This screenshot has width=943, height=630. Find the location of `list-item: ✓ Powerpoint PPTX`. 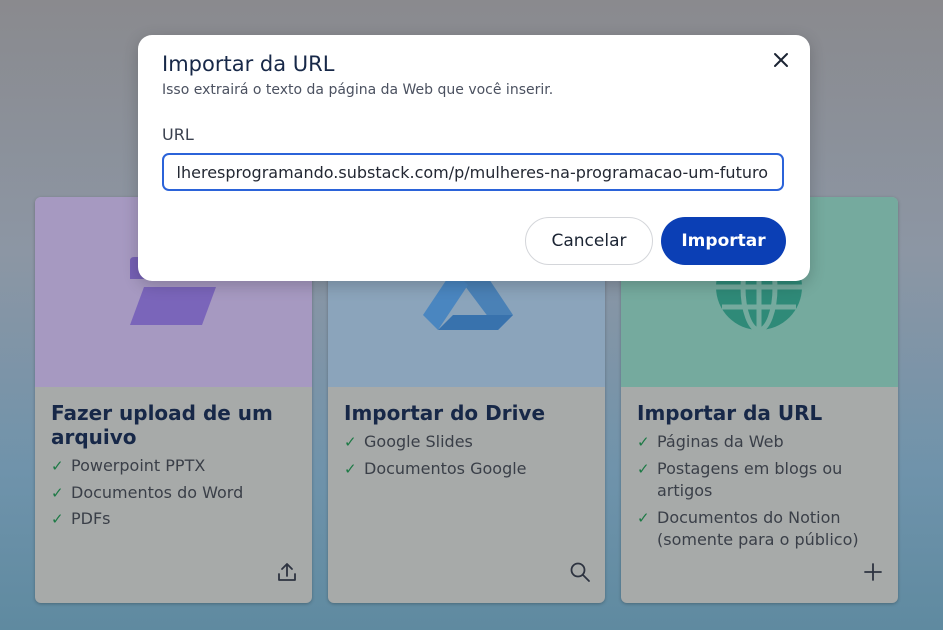

list-item: ✓ Powerpoint PPTX is located at coordinates (173, 466).